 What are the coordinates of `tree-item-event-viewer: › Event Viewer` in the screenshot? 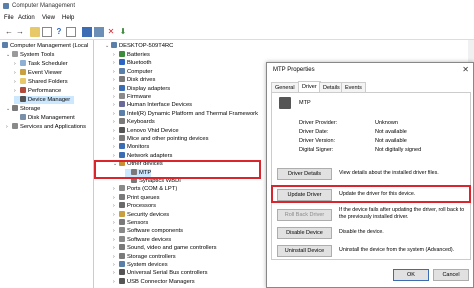 It's located at (38, 73).